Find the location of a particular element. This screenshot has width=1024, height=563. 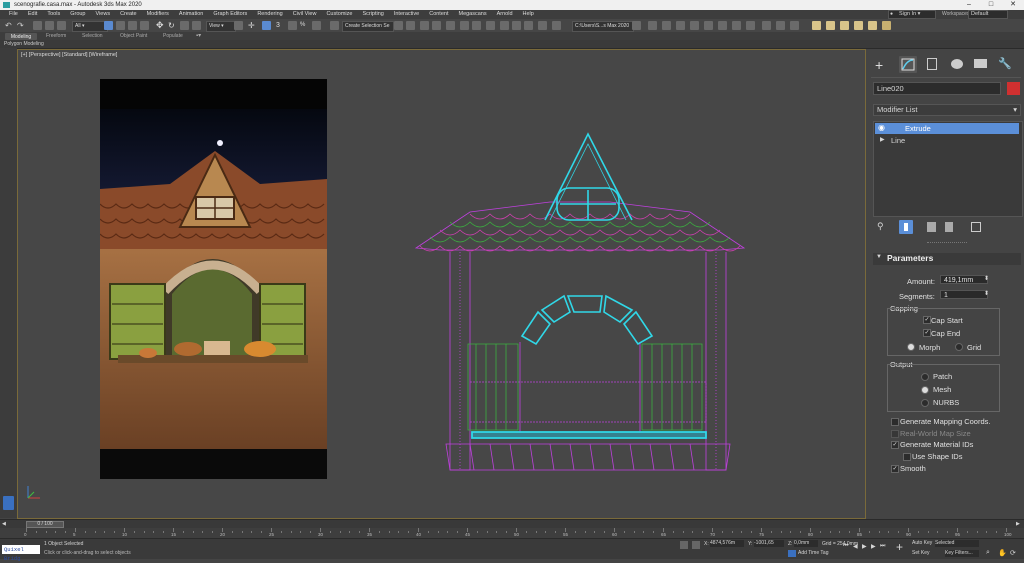

previous-frame-icon: ◀ is located at coordinates (855, 546).